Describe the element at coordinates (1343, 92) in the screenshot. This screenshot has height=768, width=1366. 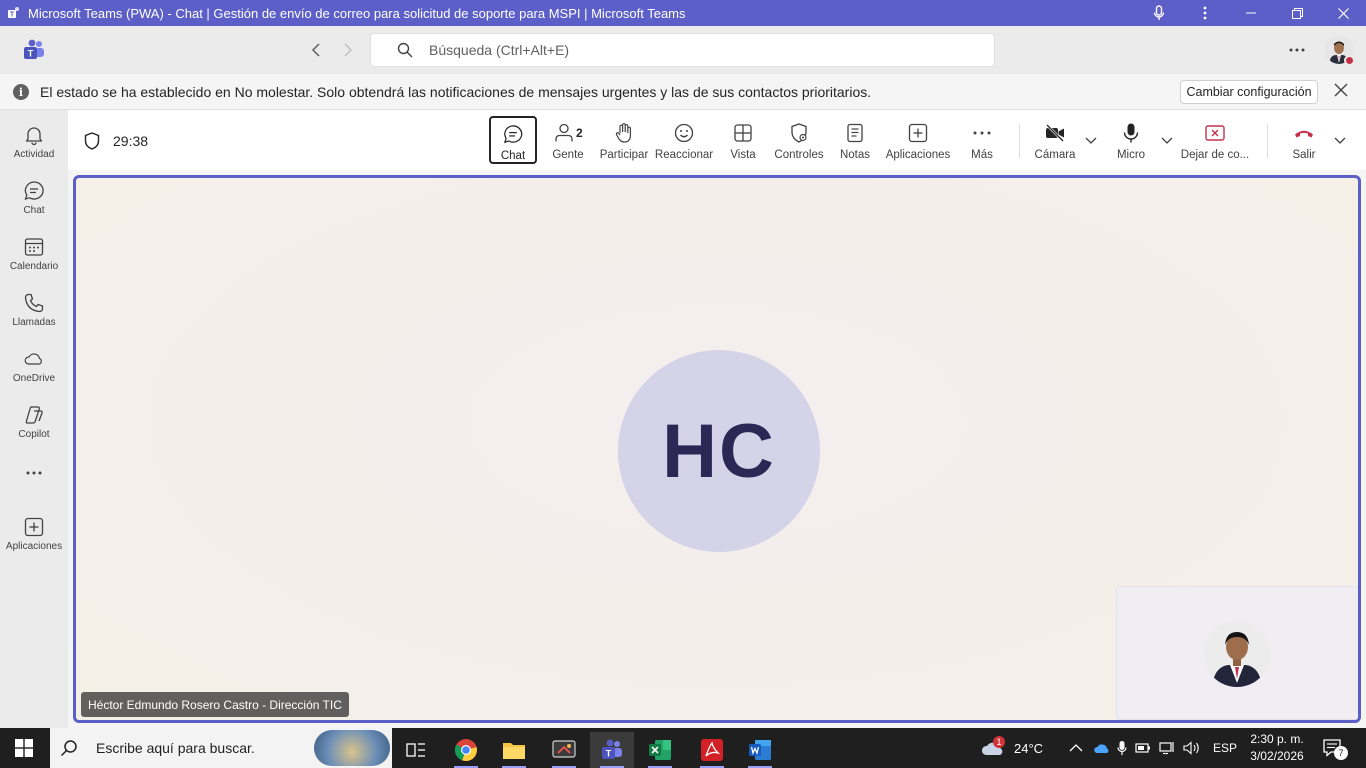
I see `close-notification-icon` at that location.